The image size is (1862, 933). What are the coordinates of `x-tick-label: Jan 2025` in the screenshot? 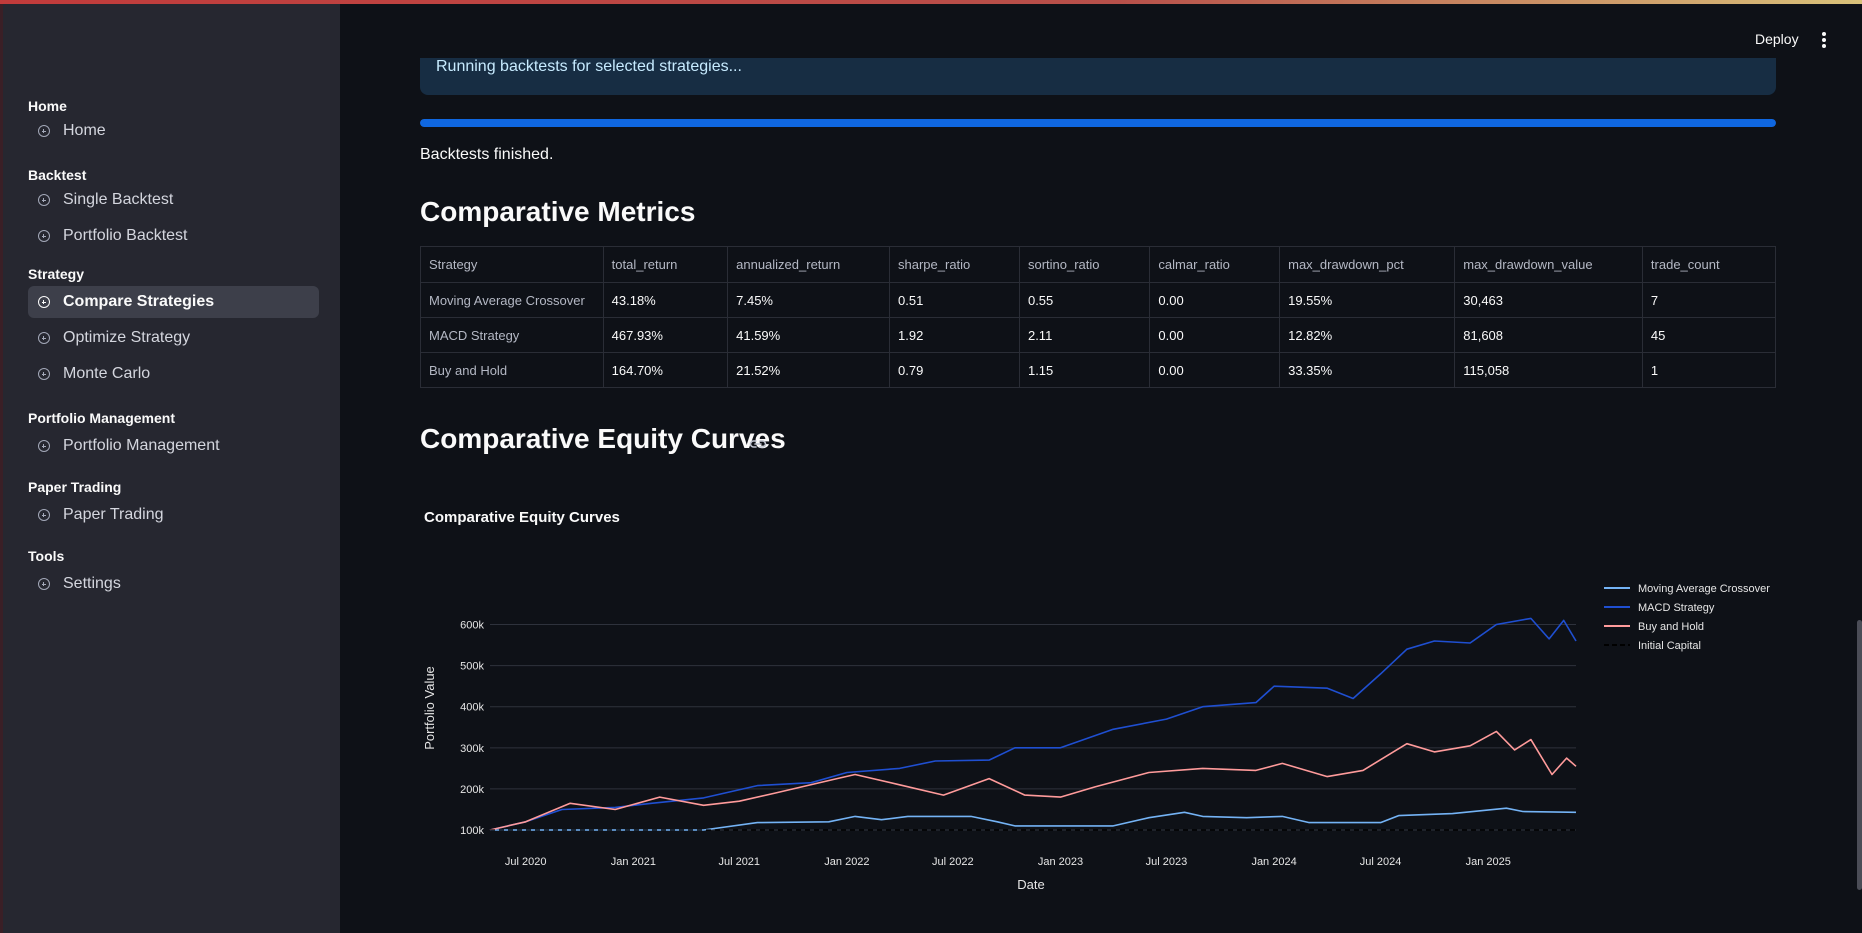 It's located at (1488, 862).